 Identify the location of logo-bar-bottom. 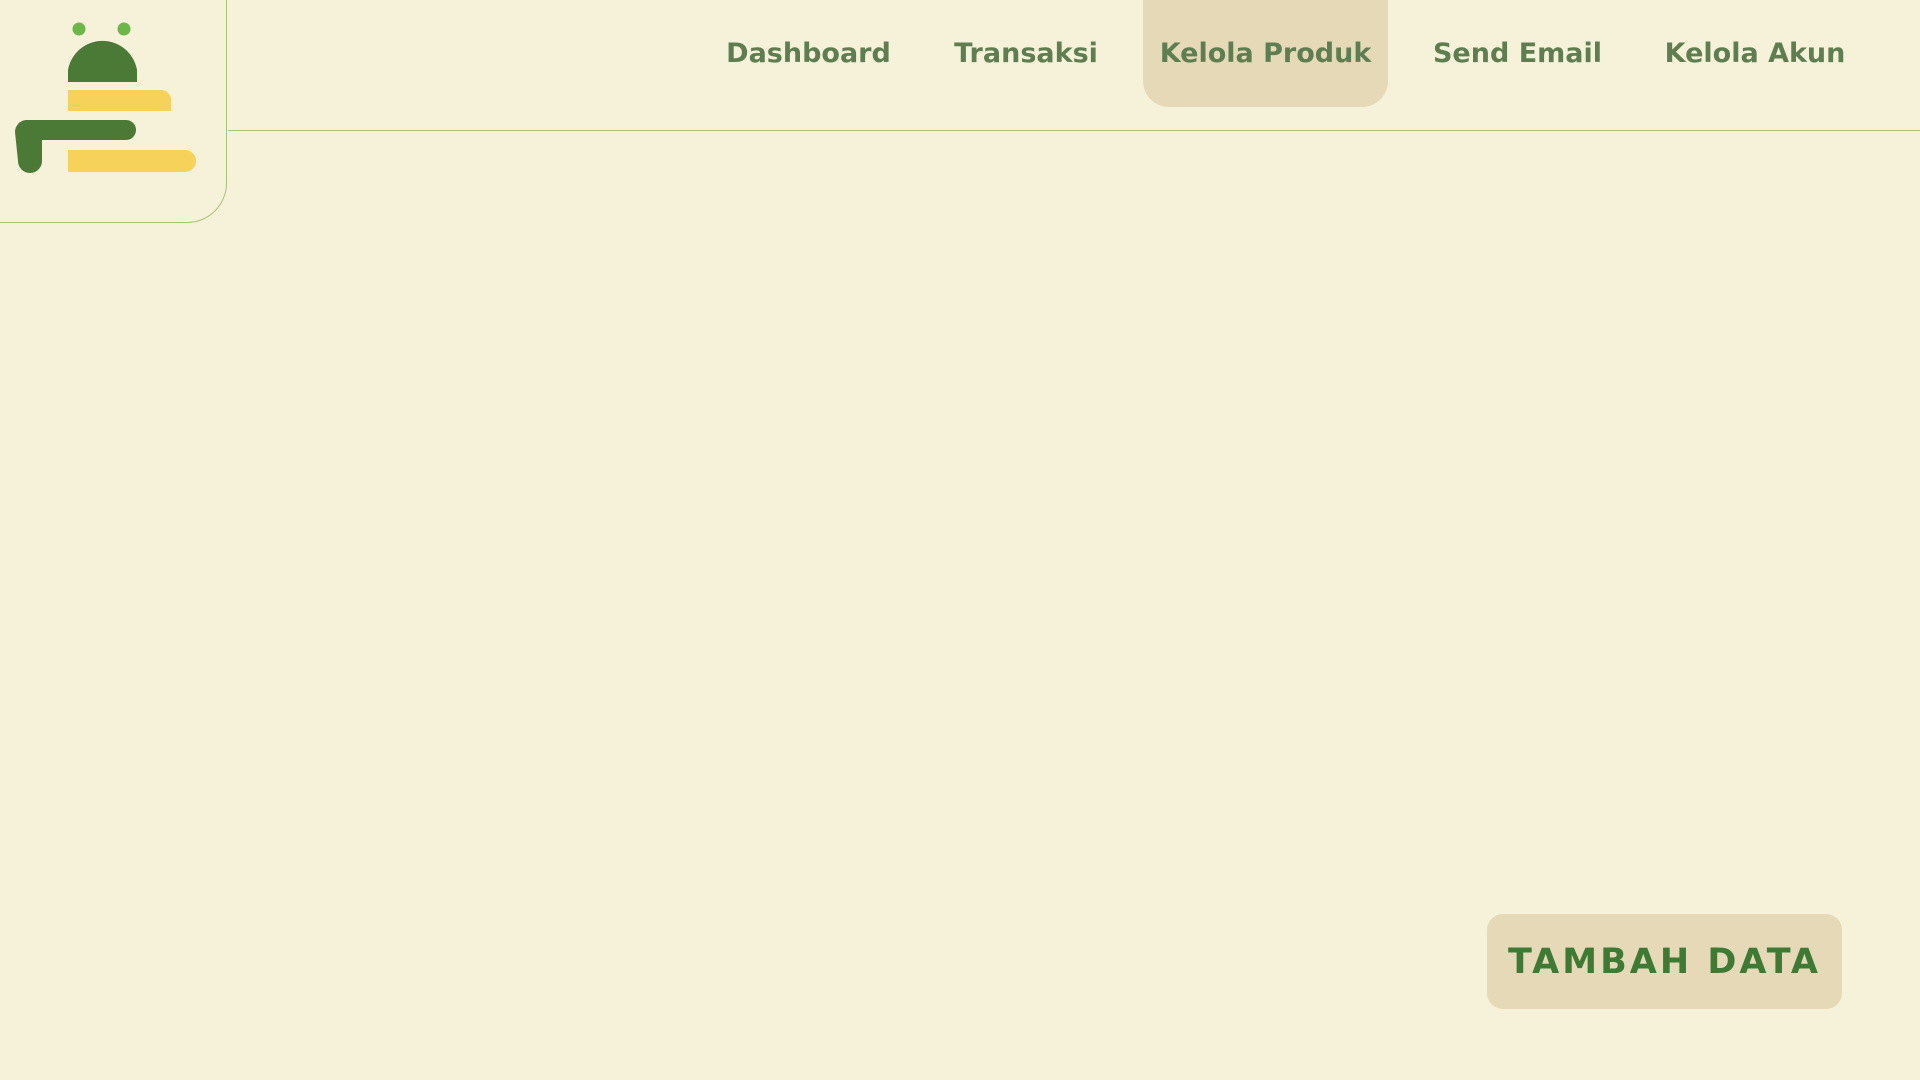
(132, 161).